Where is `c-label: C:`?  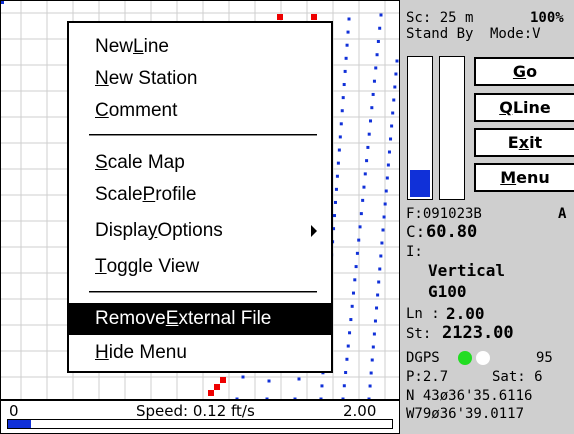 c-label: C: is located at coordinates (416, 231).